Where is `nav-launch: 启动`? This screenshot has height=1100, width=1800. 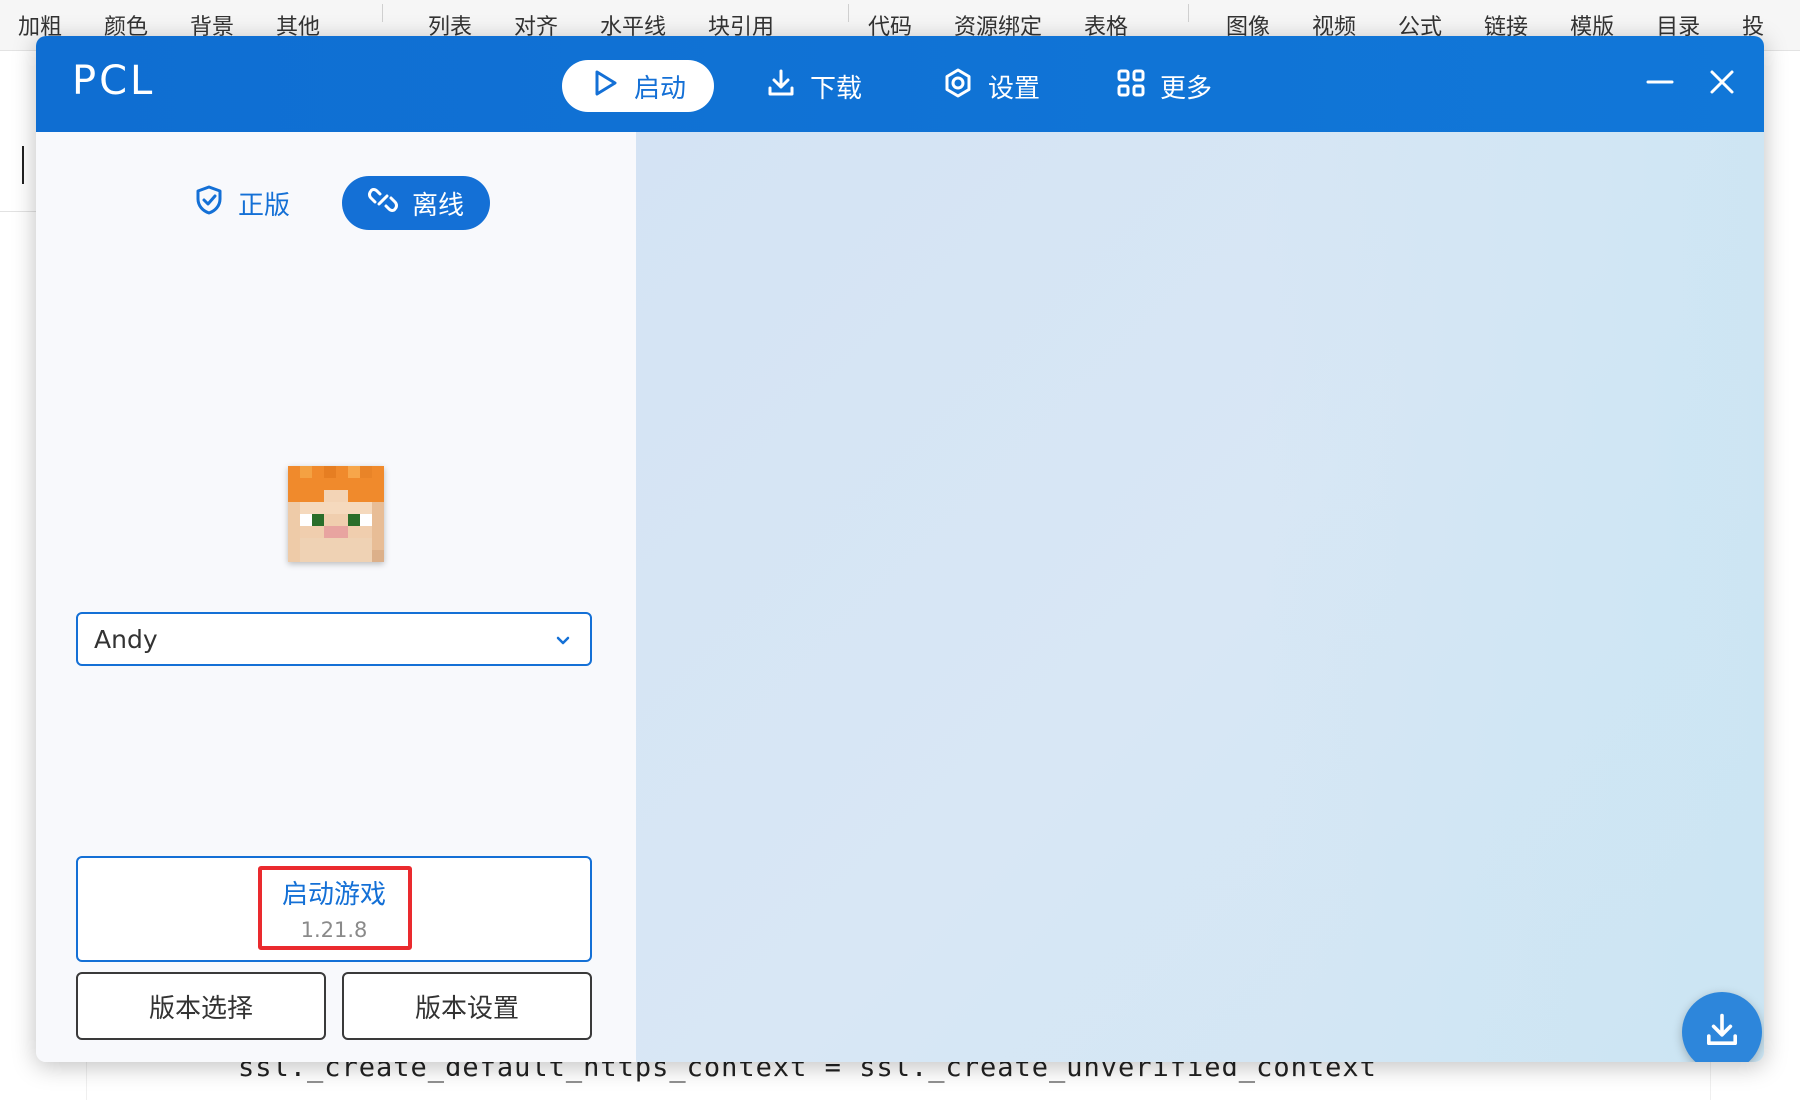
nav-launch: 启动 is located at coordinates (638, 86).